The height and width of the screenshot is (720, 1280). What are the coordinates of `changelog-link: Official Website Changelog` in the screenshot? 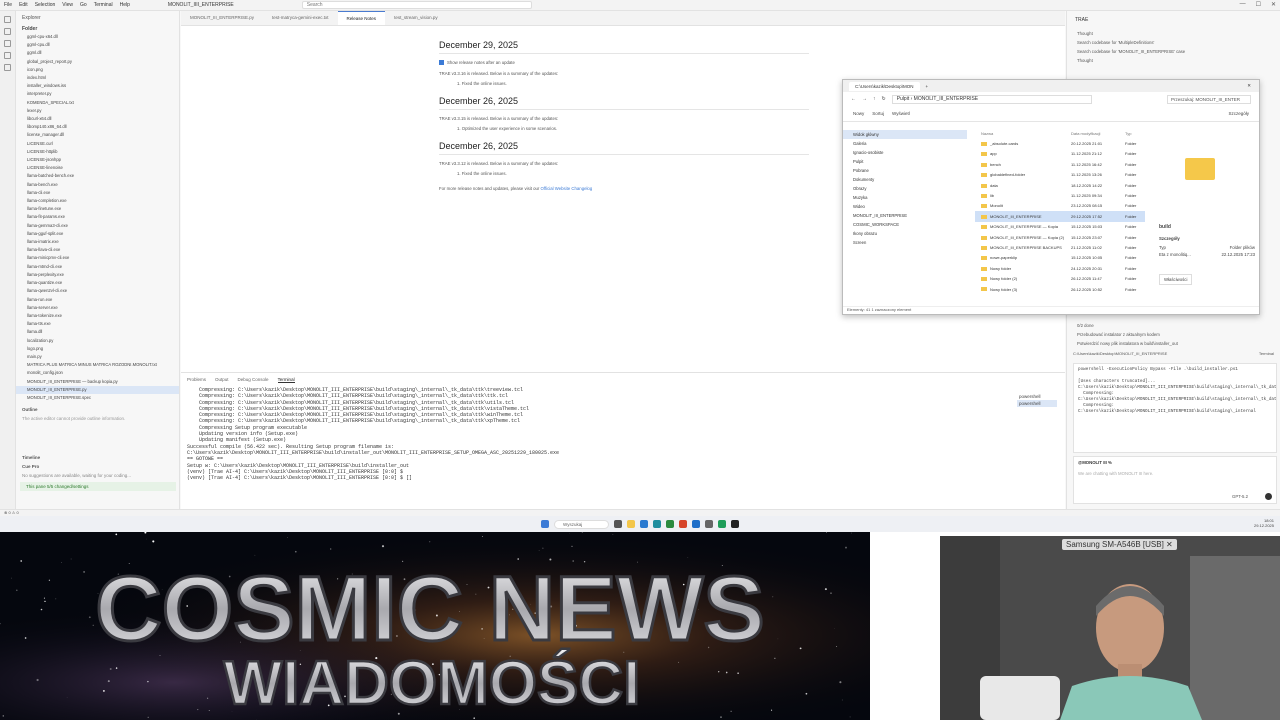 It's located at (567, 188).